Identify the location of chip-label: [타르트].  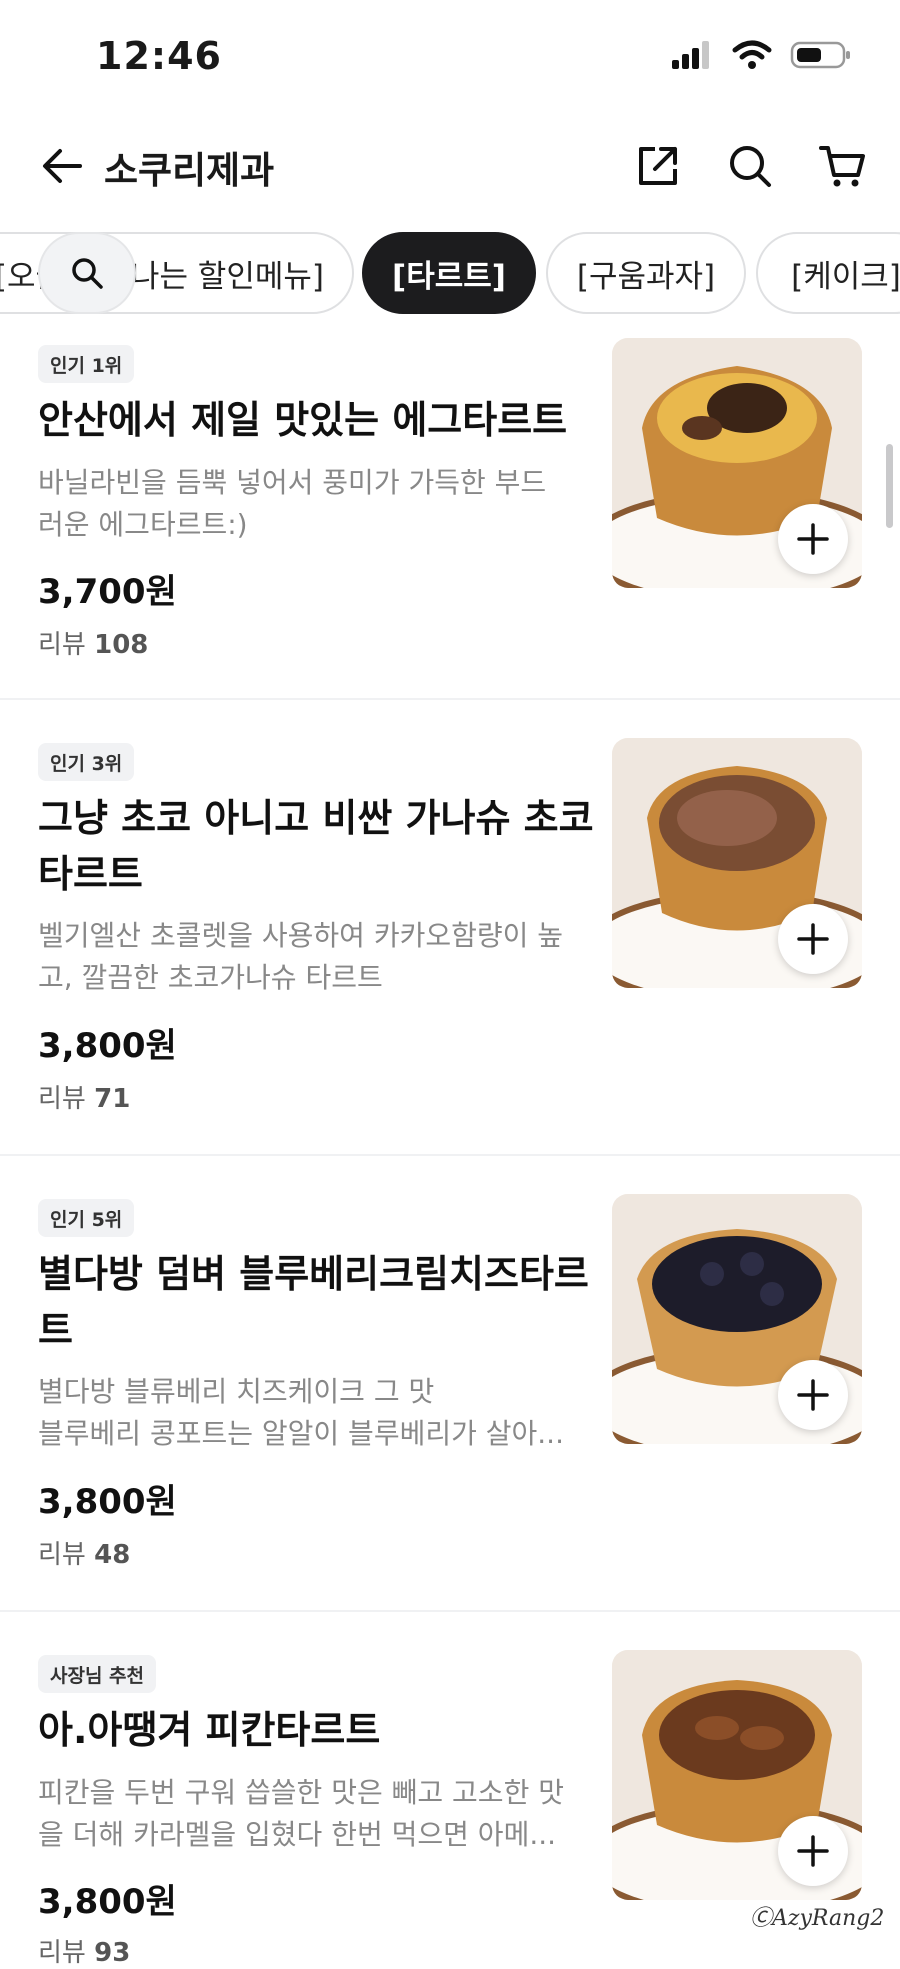
(449, 276).